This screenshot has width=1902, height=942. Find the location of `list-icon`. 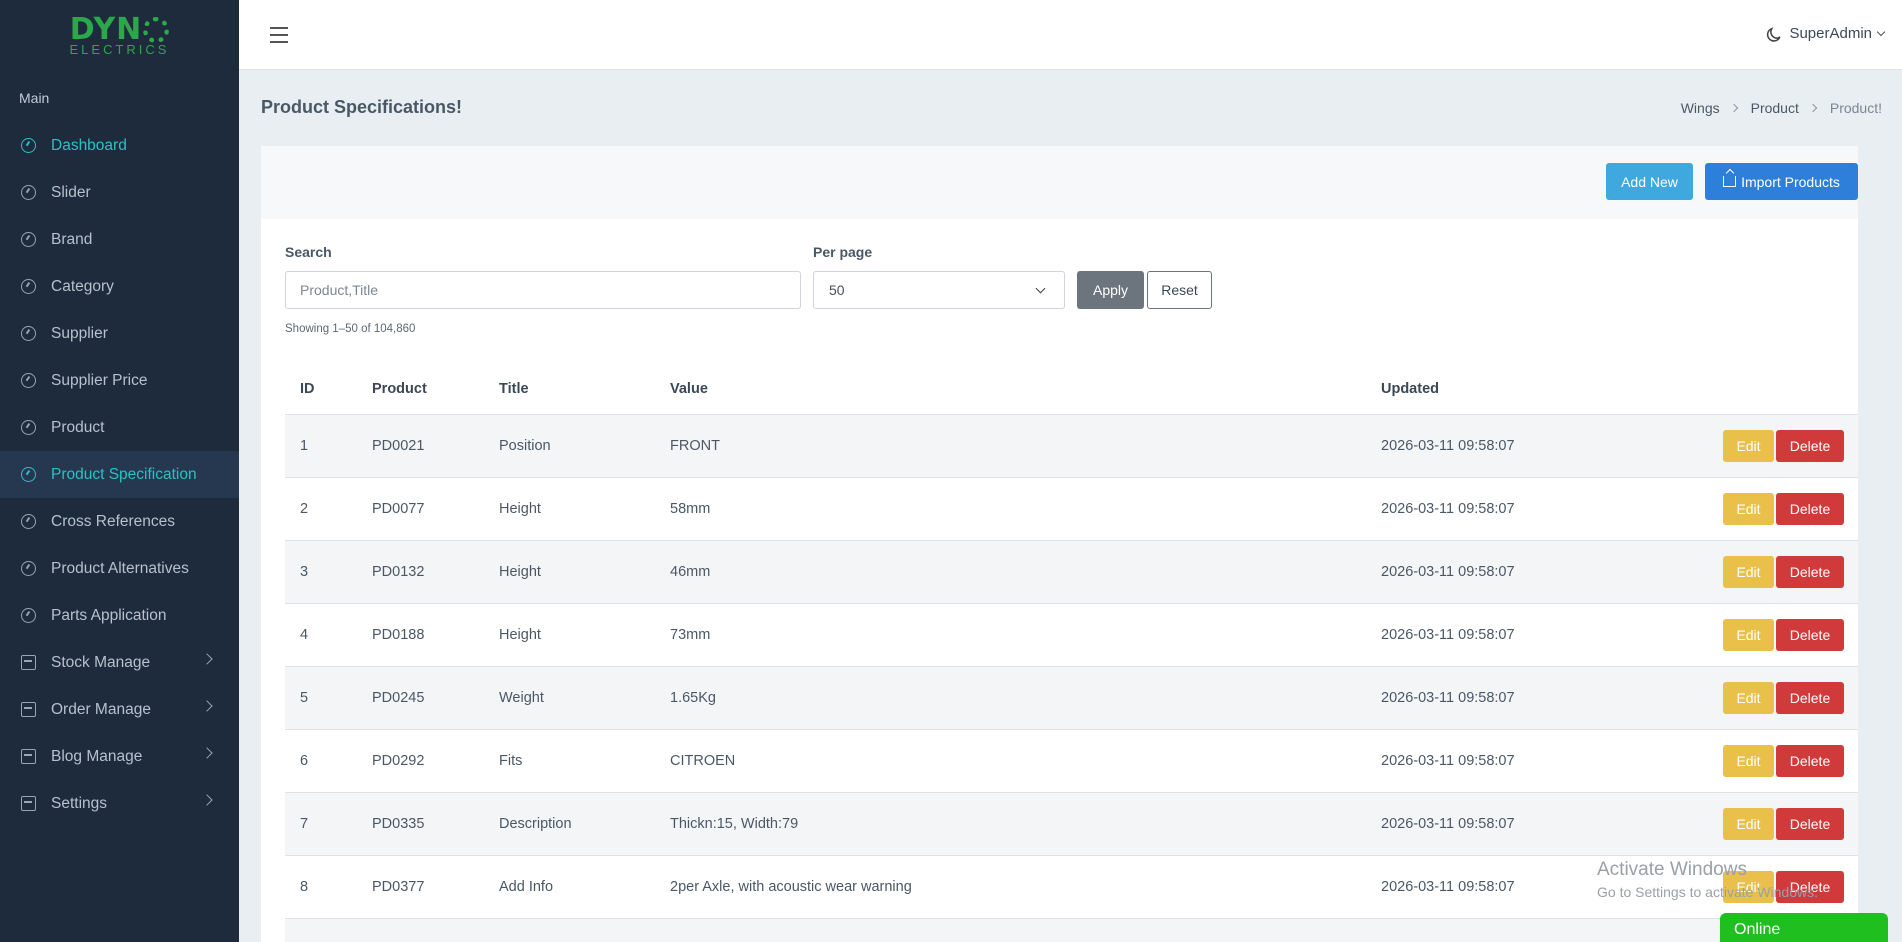

list-icon is located at coordinates (28, 803).